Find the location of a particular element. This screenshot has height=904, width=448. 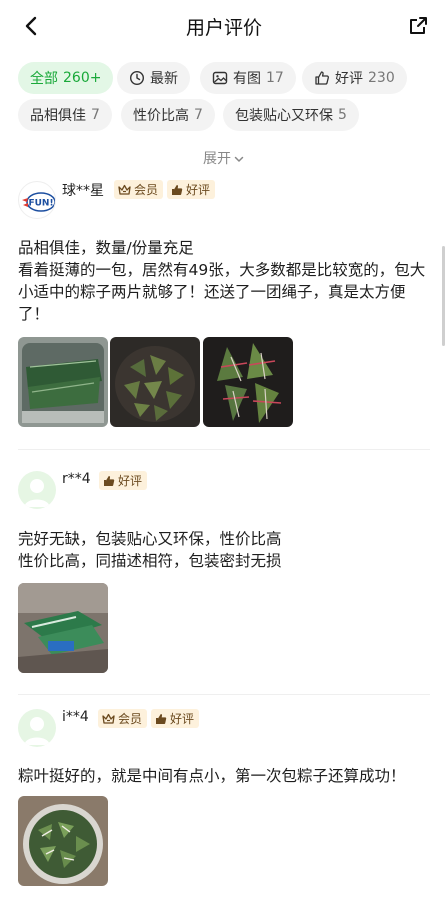

review-text: 粽叶挺好的，就是中间有点小，第一次包粽子还算成功！ is located at coordinates (224, 776).